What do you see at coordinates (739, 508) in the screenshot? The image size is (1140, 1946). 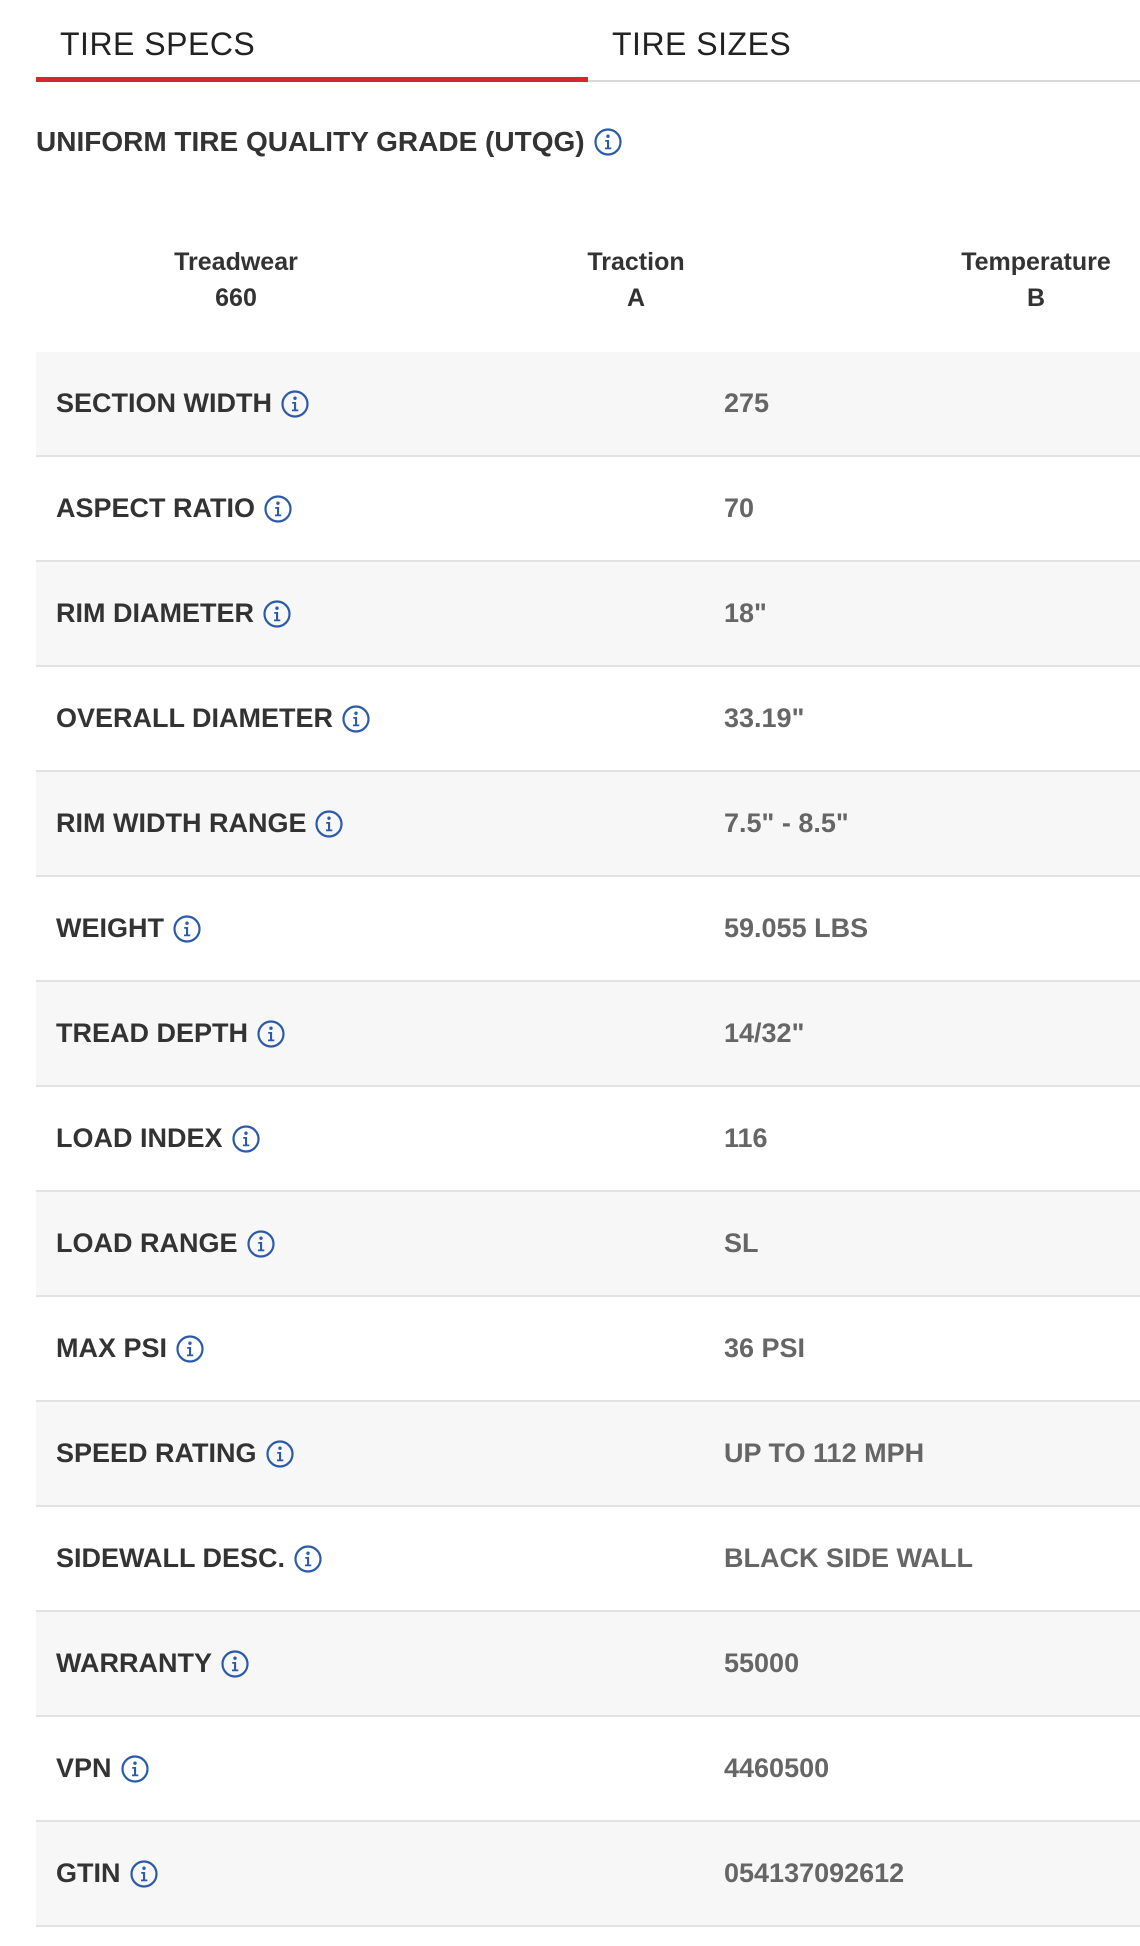 I see `spec-value: 70` at bounding box center [739, 508].